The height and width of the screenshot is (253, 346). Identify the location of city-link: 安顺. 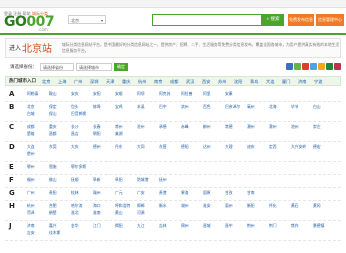
(119, 94).